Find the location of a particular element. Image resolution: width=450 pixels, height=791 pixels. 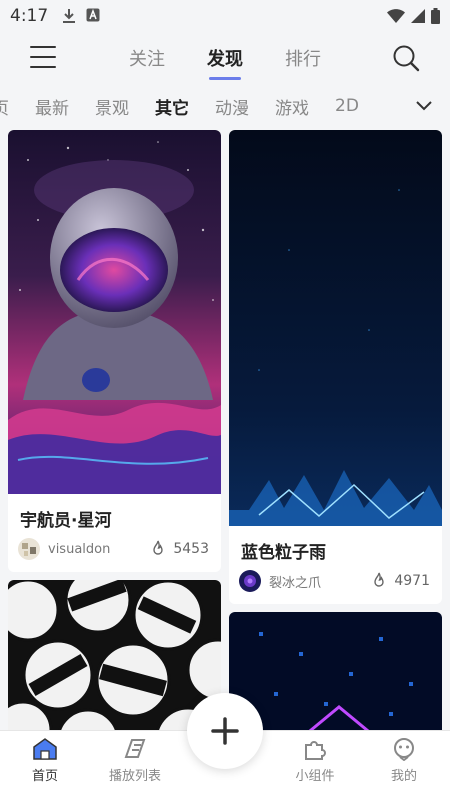

category-list: 页 最新 景观 其它 动漫 游戏 2D is located at coordinates (179, 106).